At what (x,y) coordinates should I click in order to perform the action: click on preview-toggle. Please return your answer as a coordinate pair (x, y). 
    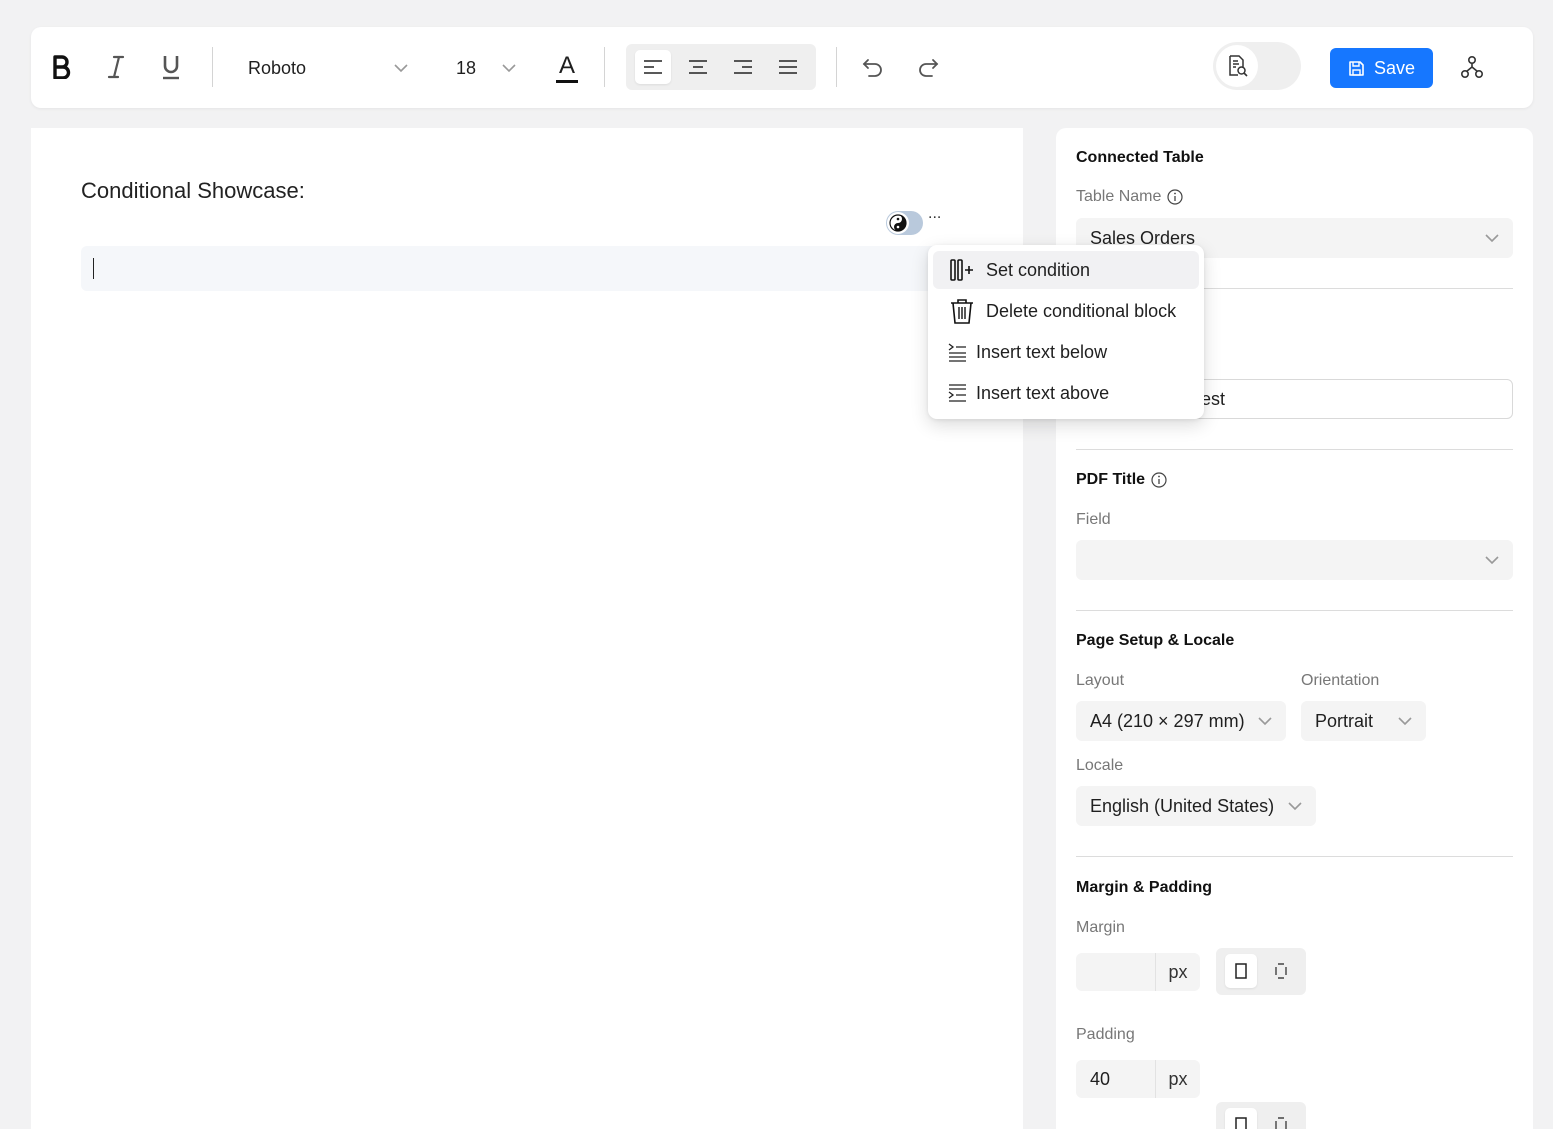
    Looking at the image, I should click on (1257, 66).